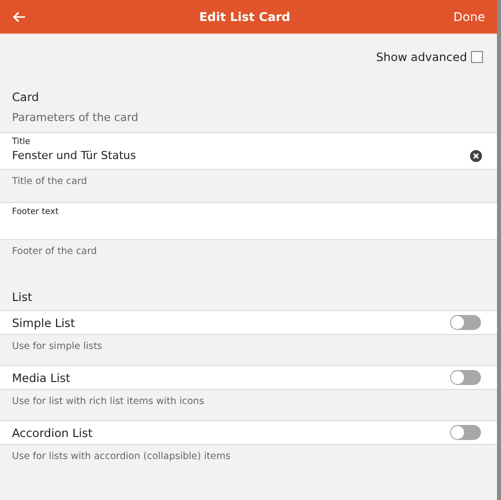 This screenshot has height=500, width=501. I want to click on field-hint: Title of the card, so click(49, 182).